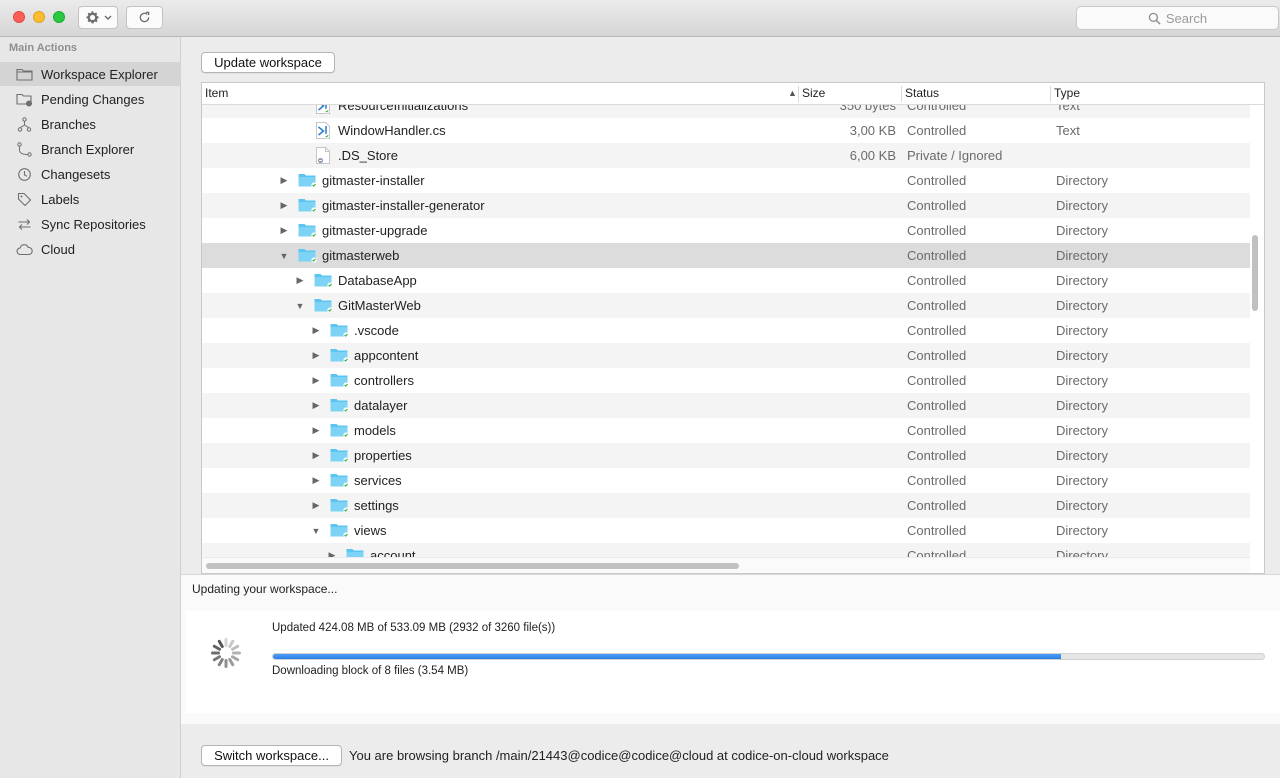 The width and height of the screenshot is (1280, 778). I want to click on spinner-icon, so click(226, 653).